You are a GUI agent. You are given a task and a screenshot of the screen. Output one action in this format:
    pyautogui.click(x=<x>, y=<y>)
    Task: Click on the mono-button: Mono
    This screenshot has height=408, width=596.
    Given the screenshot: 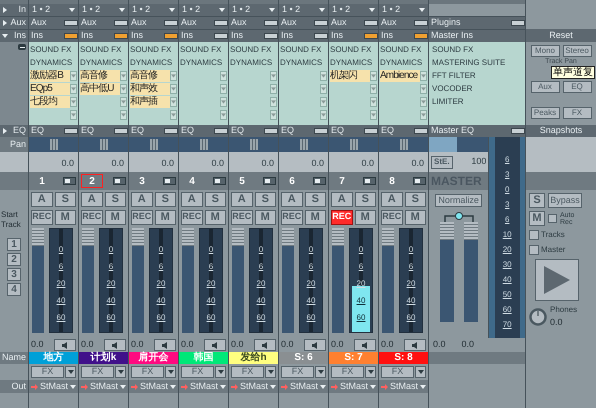 What is the action you would take?
    pyautogui.click(x=545, y=51)
    